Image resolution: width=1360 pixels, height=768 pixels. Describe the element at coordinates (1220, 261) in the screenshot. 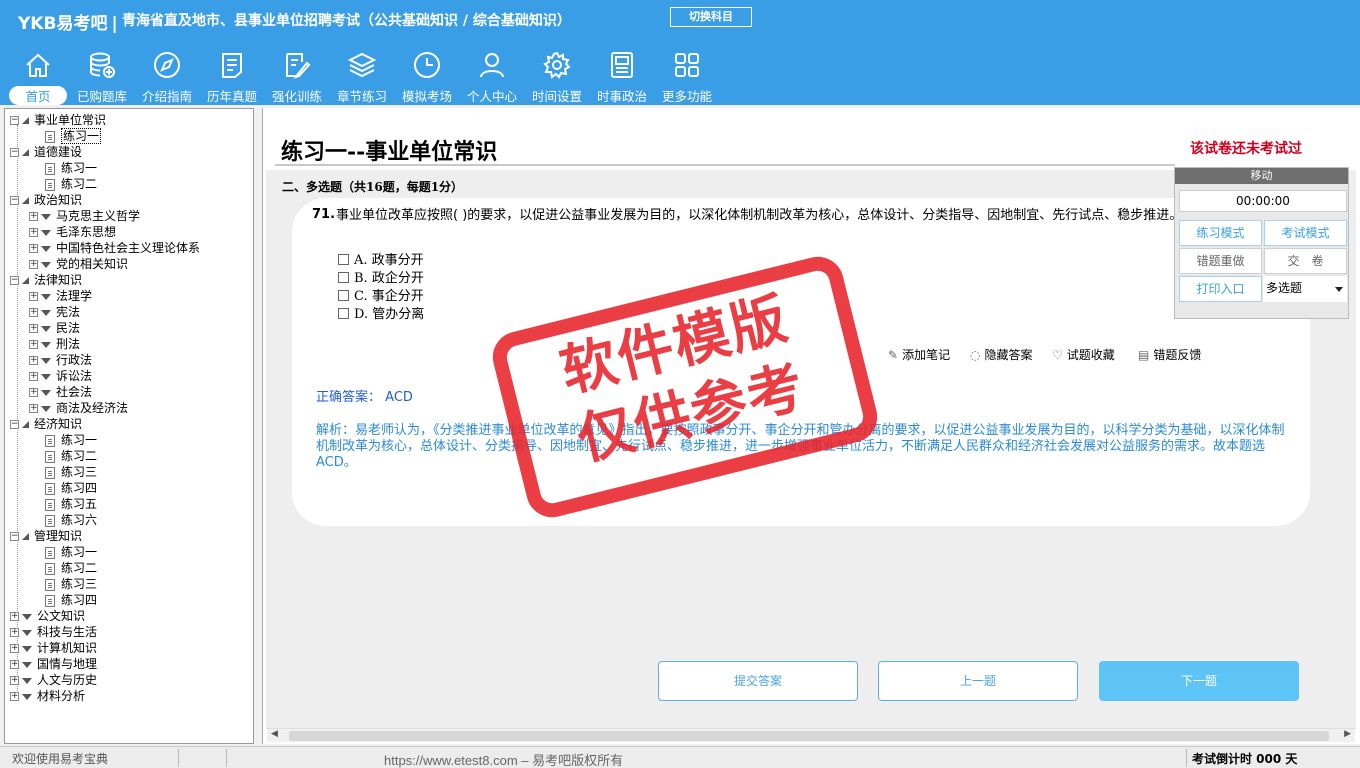

I see `wrong-redo-button: 错题重做` at that location.